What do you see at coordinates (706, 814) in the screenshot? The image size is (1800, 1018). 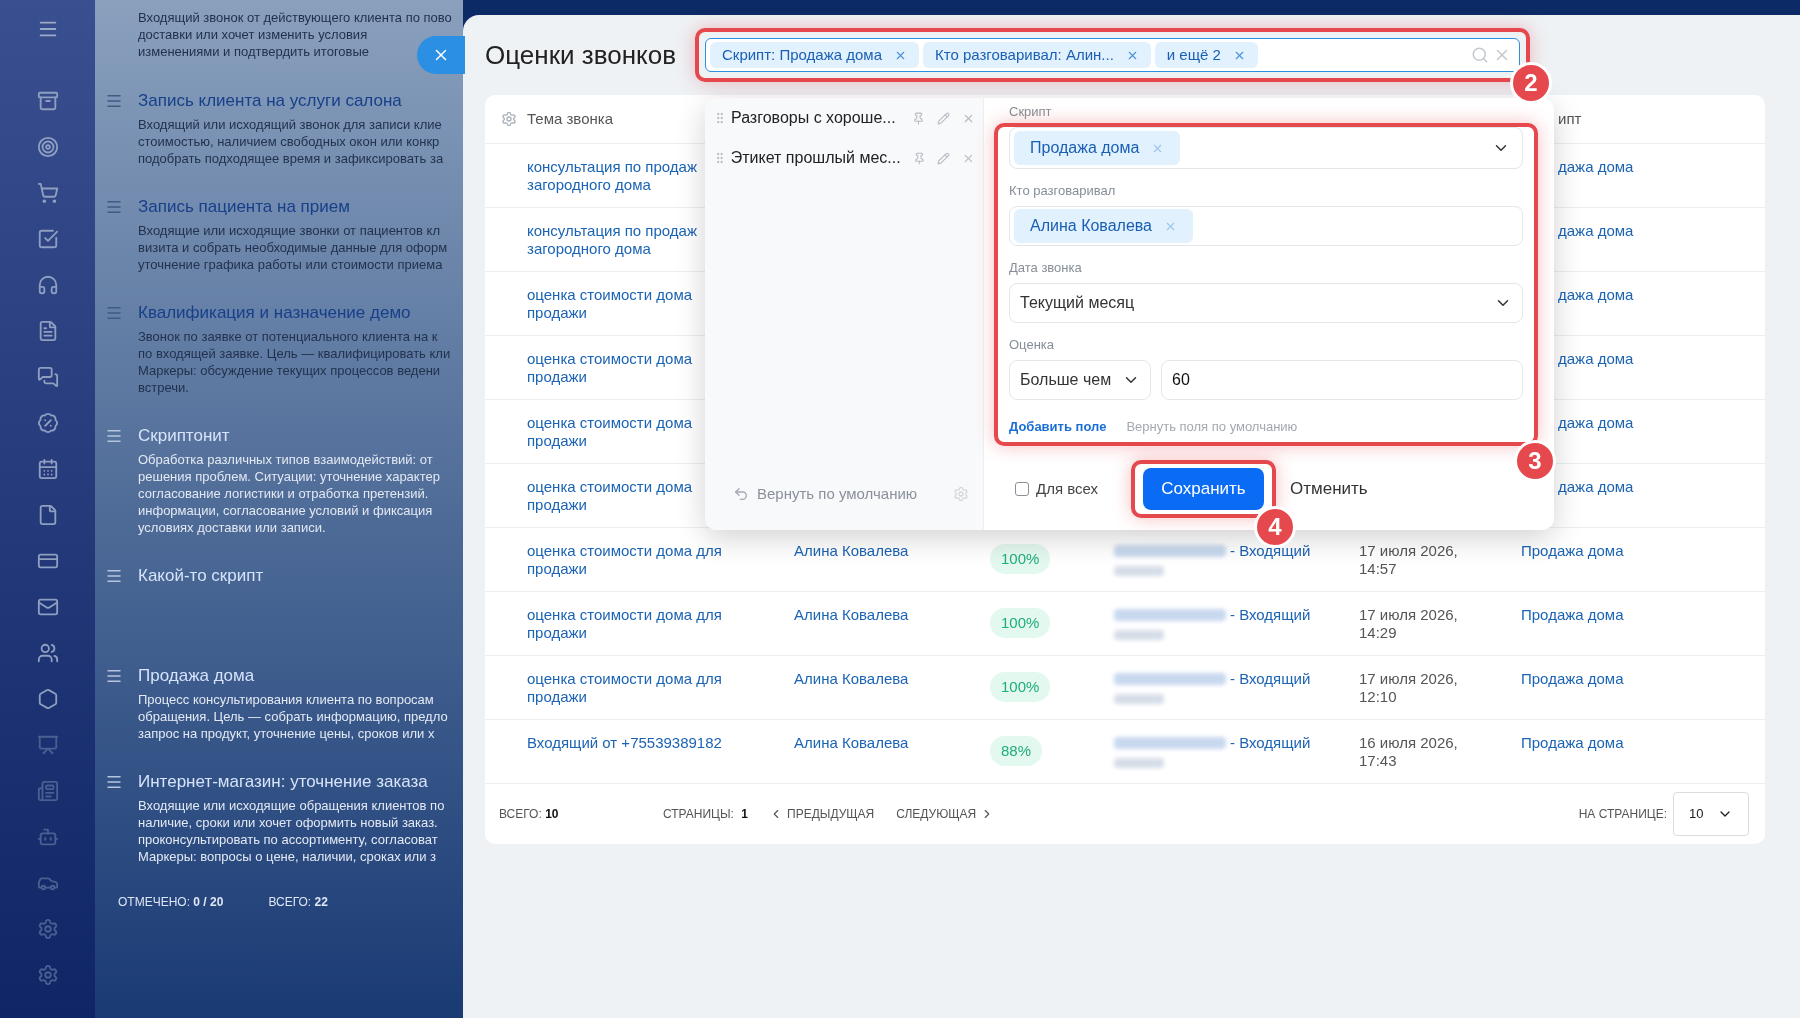 I see `page-count: СТРАНИЦЫ: 1` at bounding box center [706, 814].